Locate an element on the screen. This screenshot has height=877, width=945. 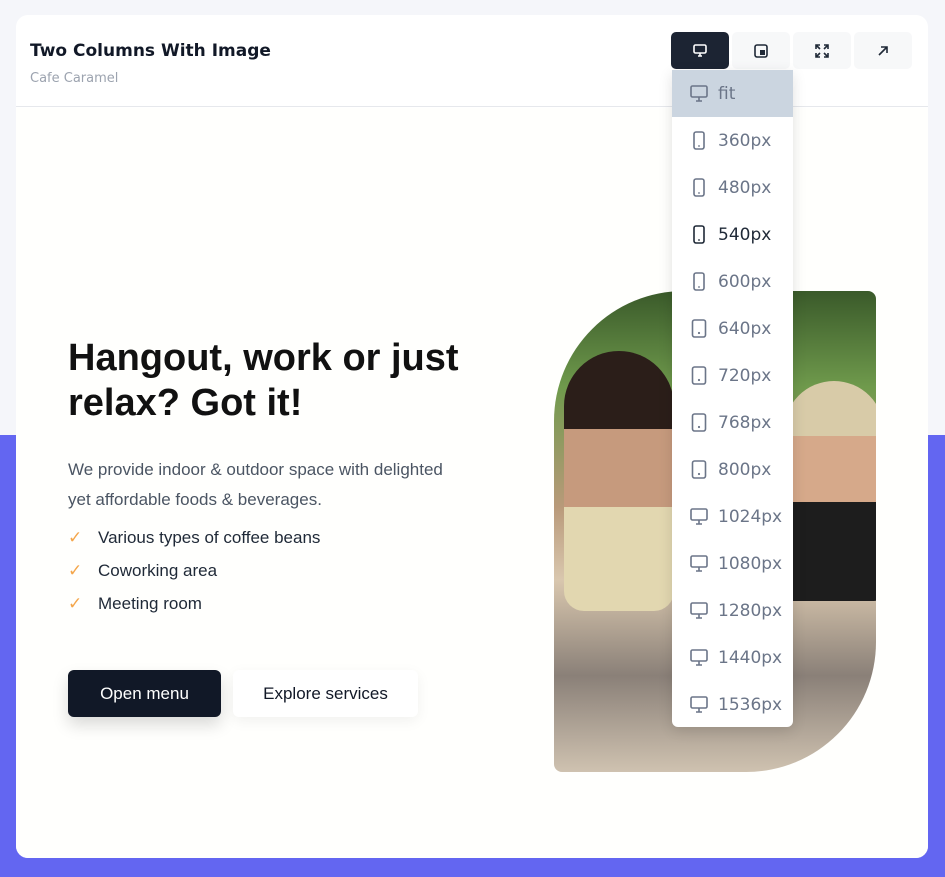
viewport-option-1024px: 1024px is located at coordinates (732, 516).